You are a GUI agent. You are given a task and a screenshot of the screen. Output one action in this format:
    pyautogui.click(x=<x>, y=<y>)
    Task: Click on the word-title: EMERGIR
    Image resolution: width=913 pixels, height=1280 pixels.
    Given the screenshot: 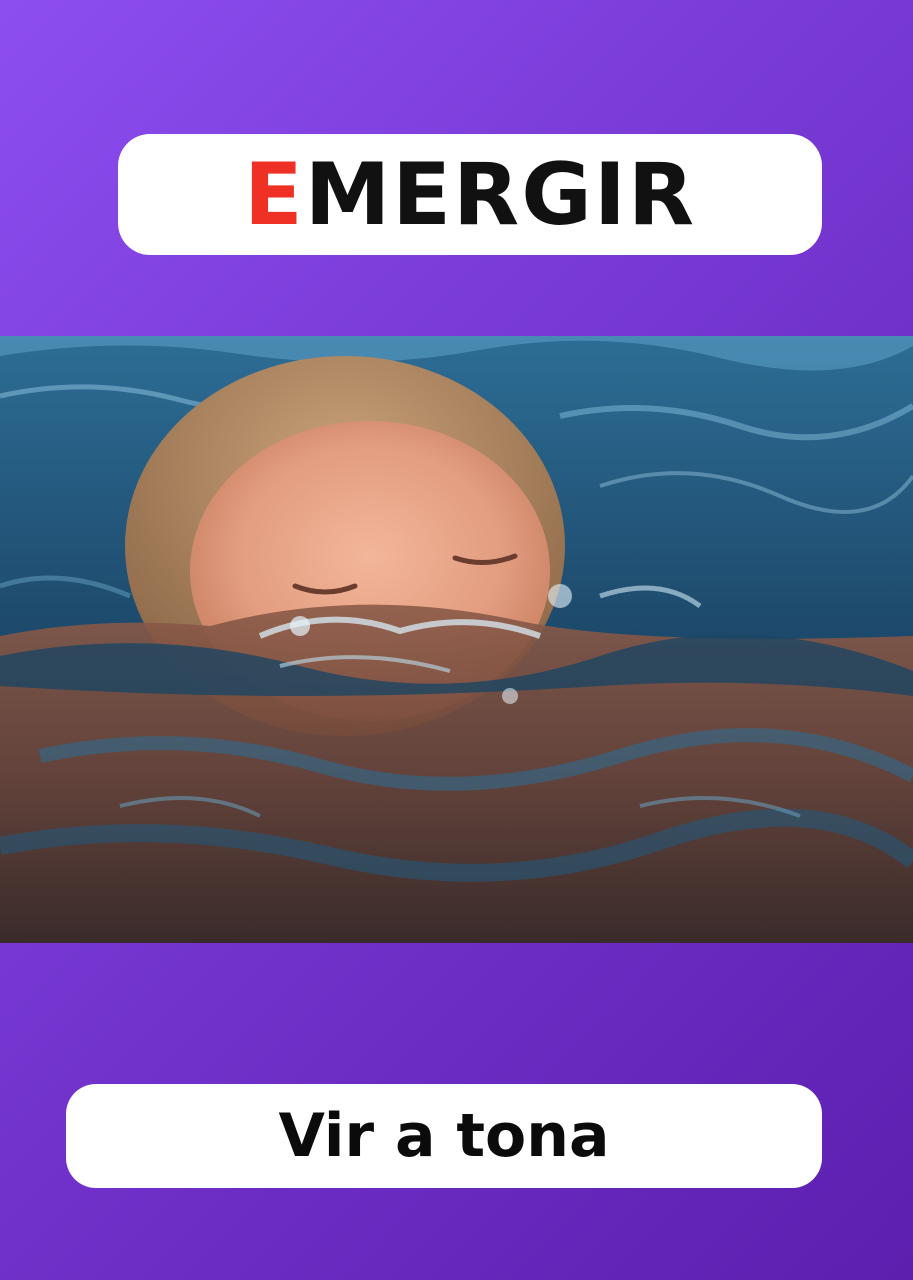 What is the action you would take?
    pyautogui.click(x=470, y=195)
    